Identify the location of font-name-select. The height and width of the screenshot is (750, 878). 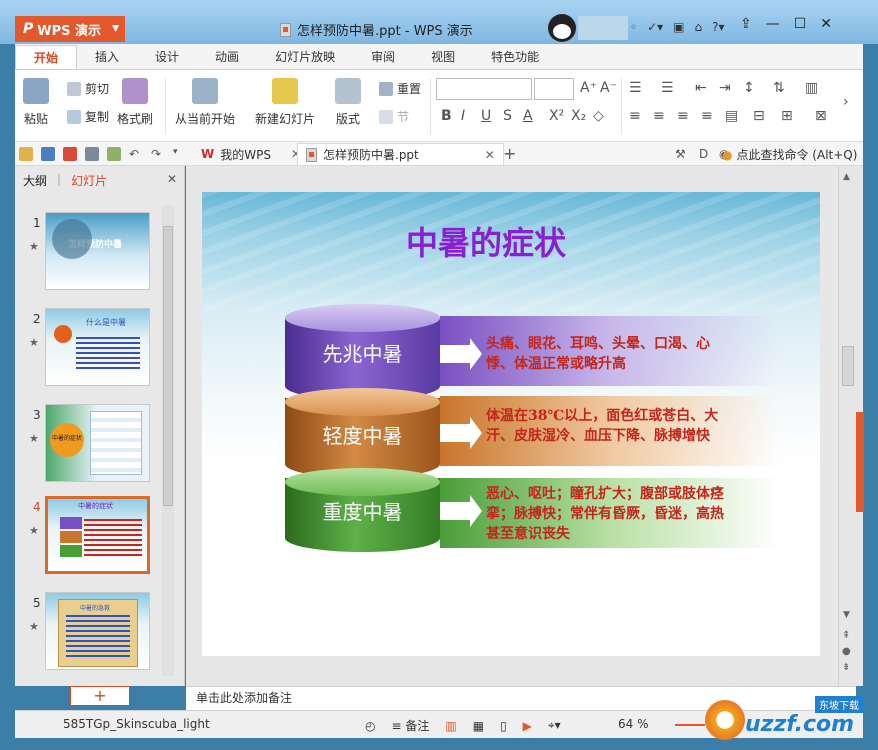
(484, 89).